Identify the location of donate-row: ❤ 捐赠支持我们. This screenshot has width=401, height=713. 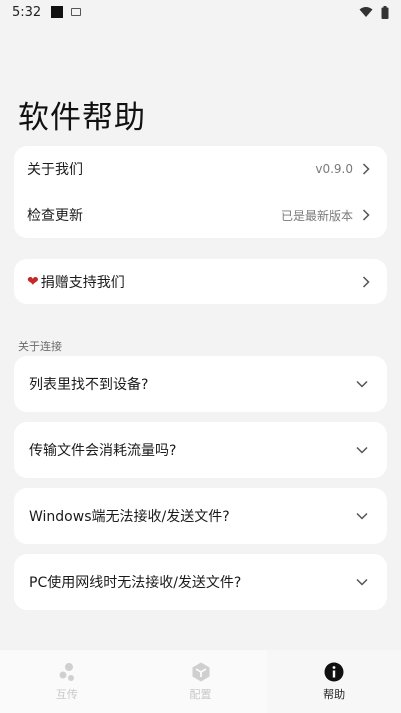
(200, 281).